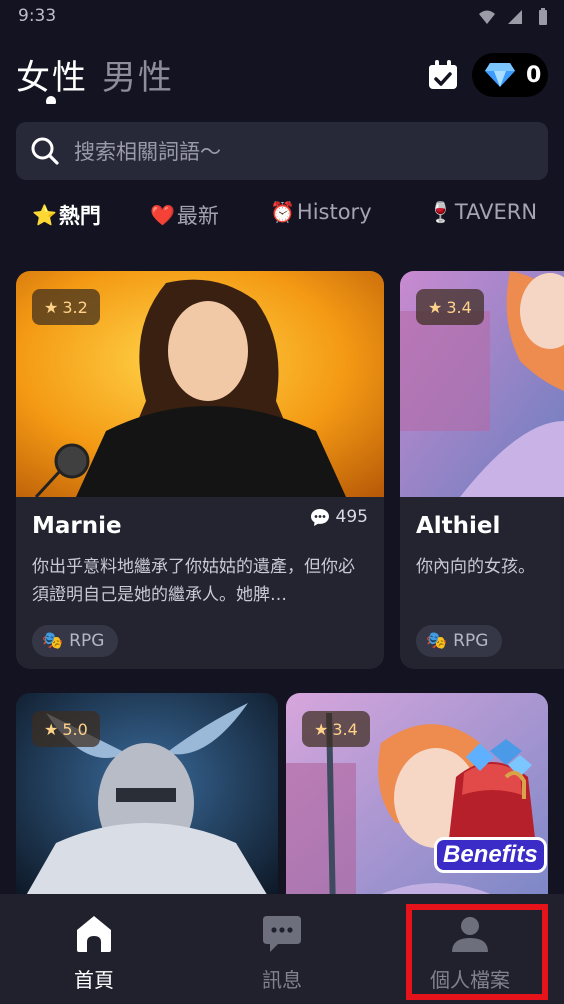 This screenshot has width=564, height=1004. What do you see at coordinates (282, 980) in the screenshot?
I see `nav-label: 訊息` at bounding box center [282, 980].